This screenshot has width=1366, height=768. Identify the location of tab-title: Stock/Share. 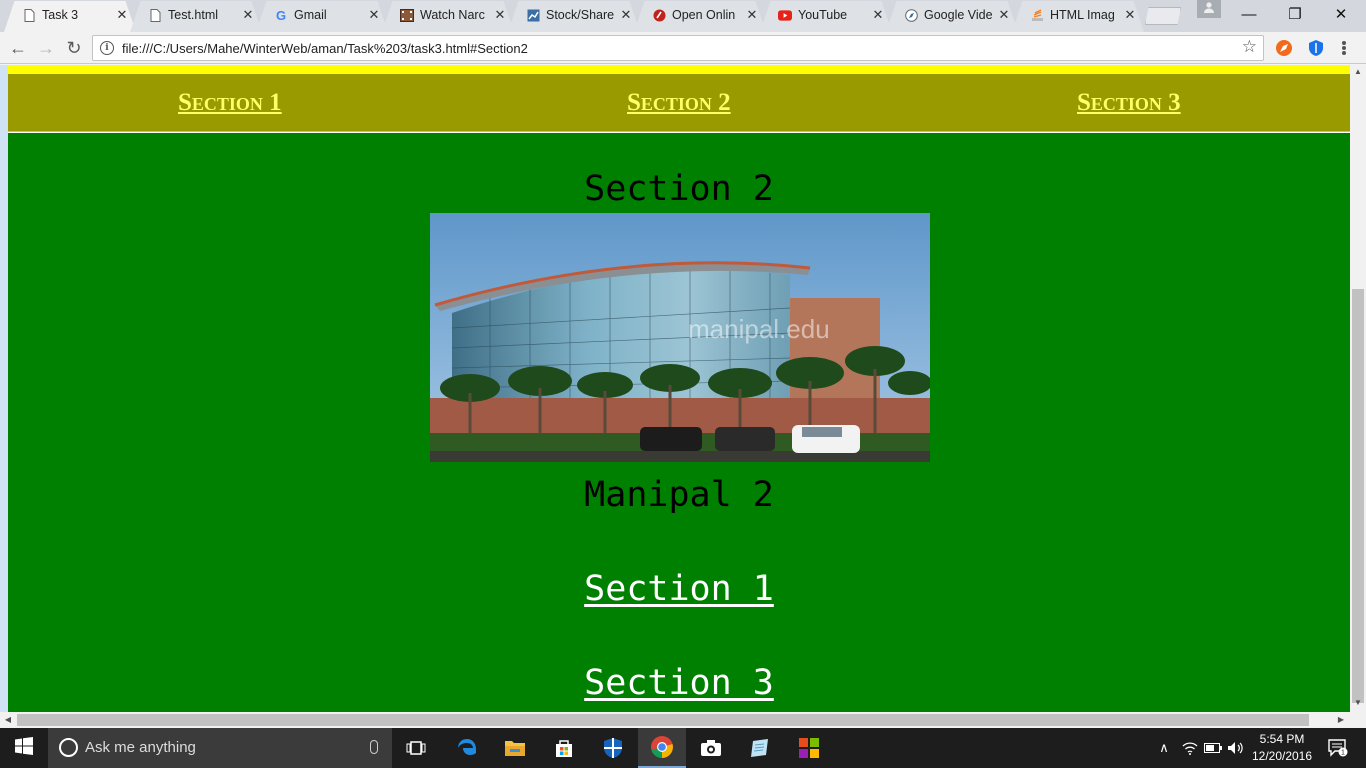
(580, 15).